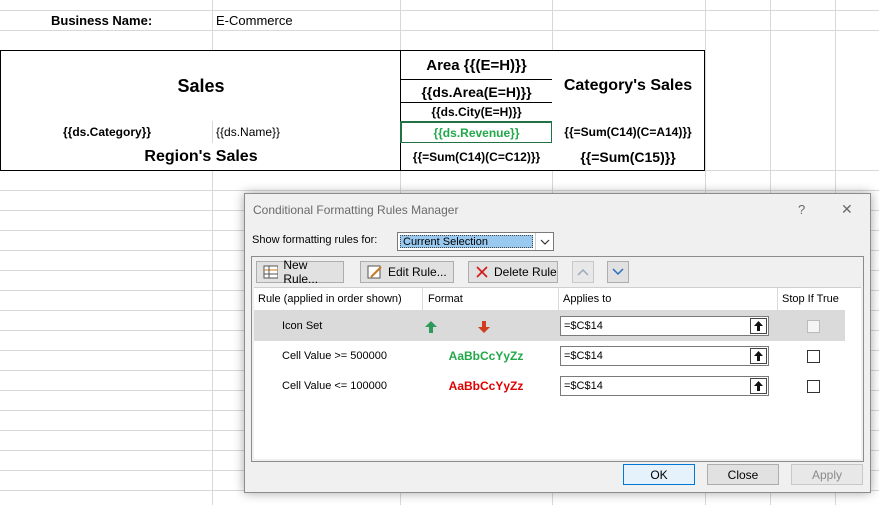  Describe the element at coordinates (810, 299) in the screenshot. I see `col-header-stop-if-true: Stop If True` at that location.